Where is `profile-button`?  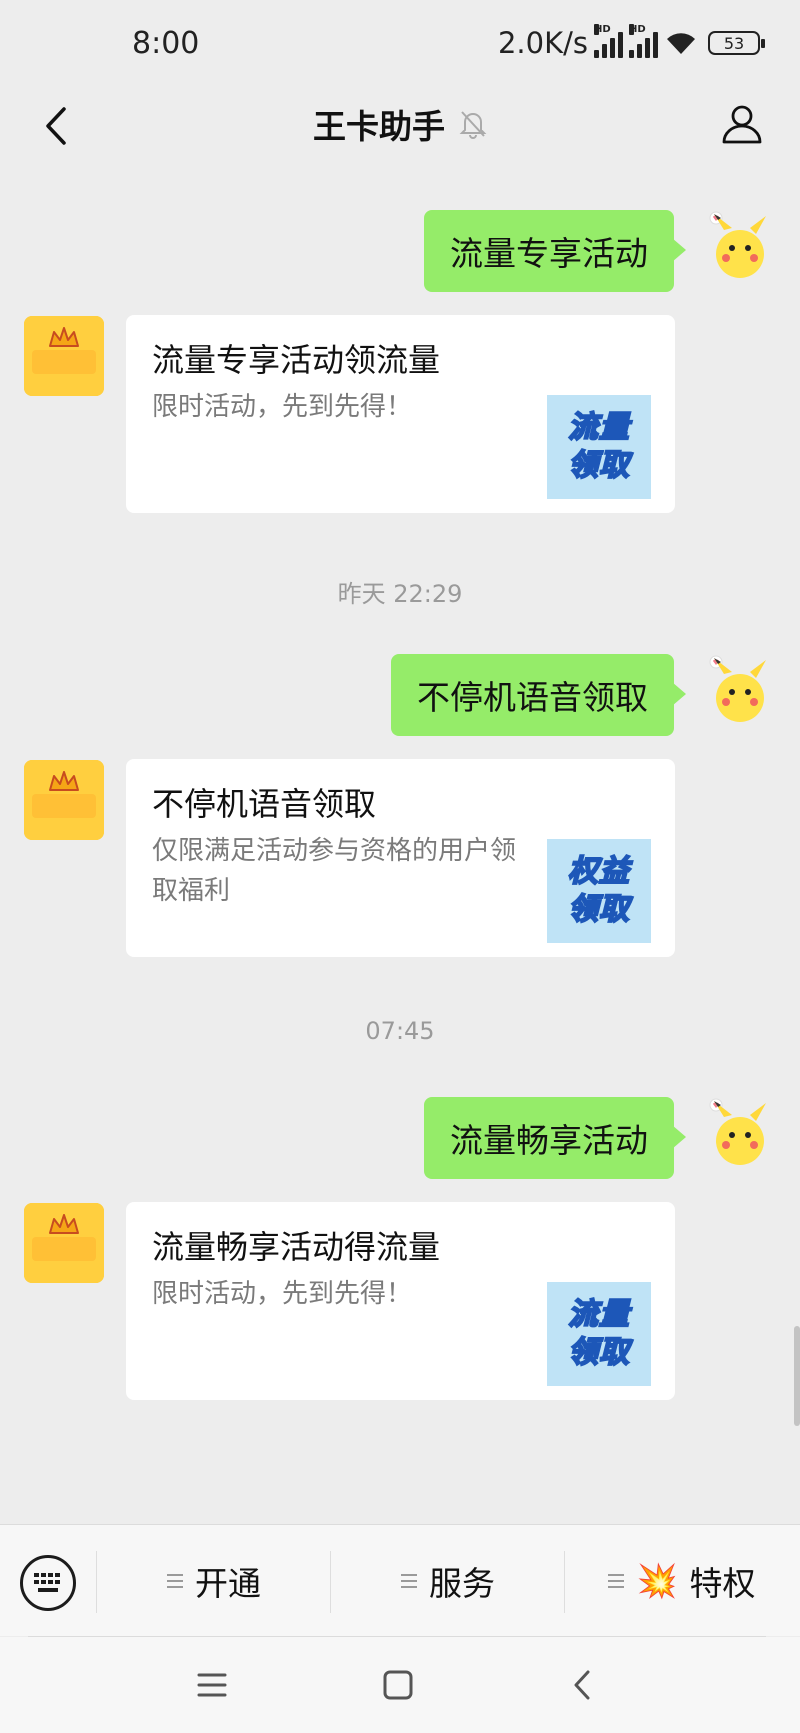 profile-button is located at coordinates (742, 124).